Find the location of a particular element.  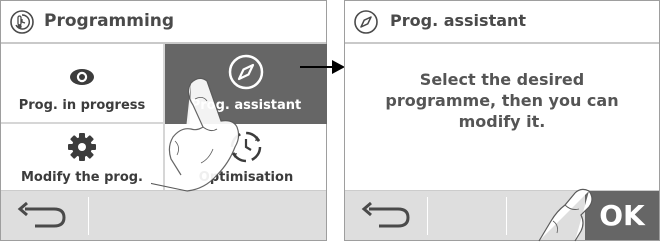

prog-assistant-tile: Prog. assistant is located at coordinates (246, 84).